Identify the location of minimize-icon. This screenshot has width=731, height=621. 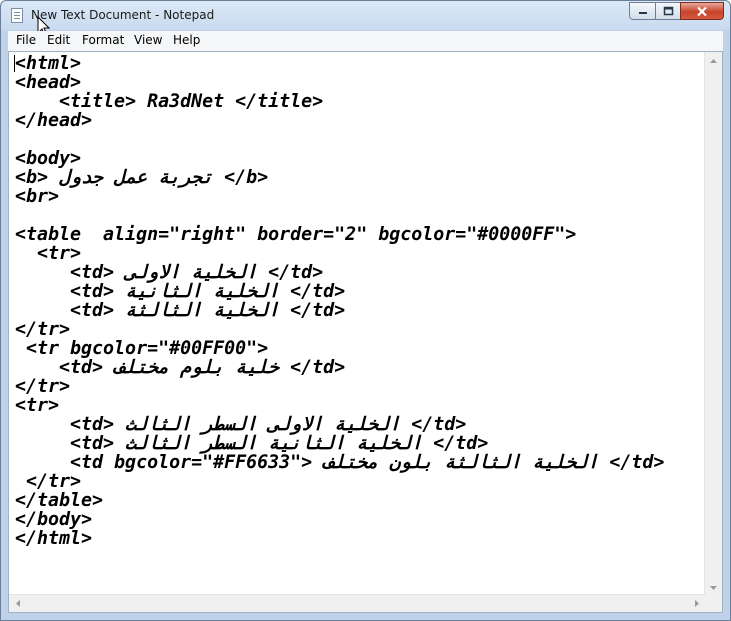
(642, 13).